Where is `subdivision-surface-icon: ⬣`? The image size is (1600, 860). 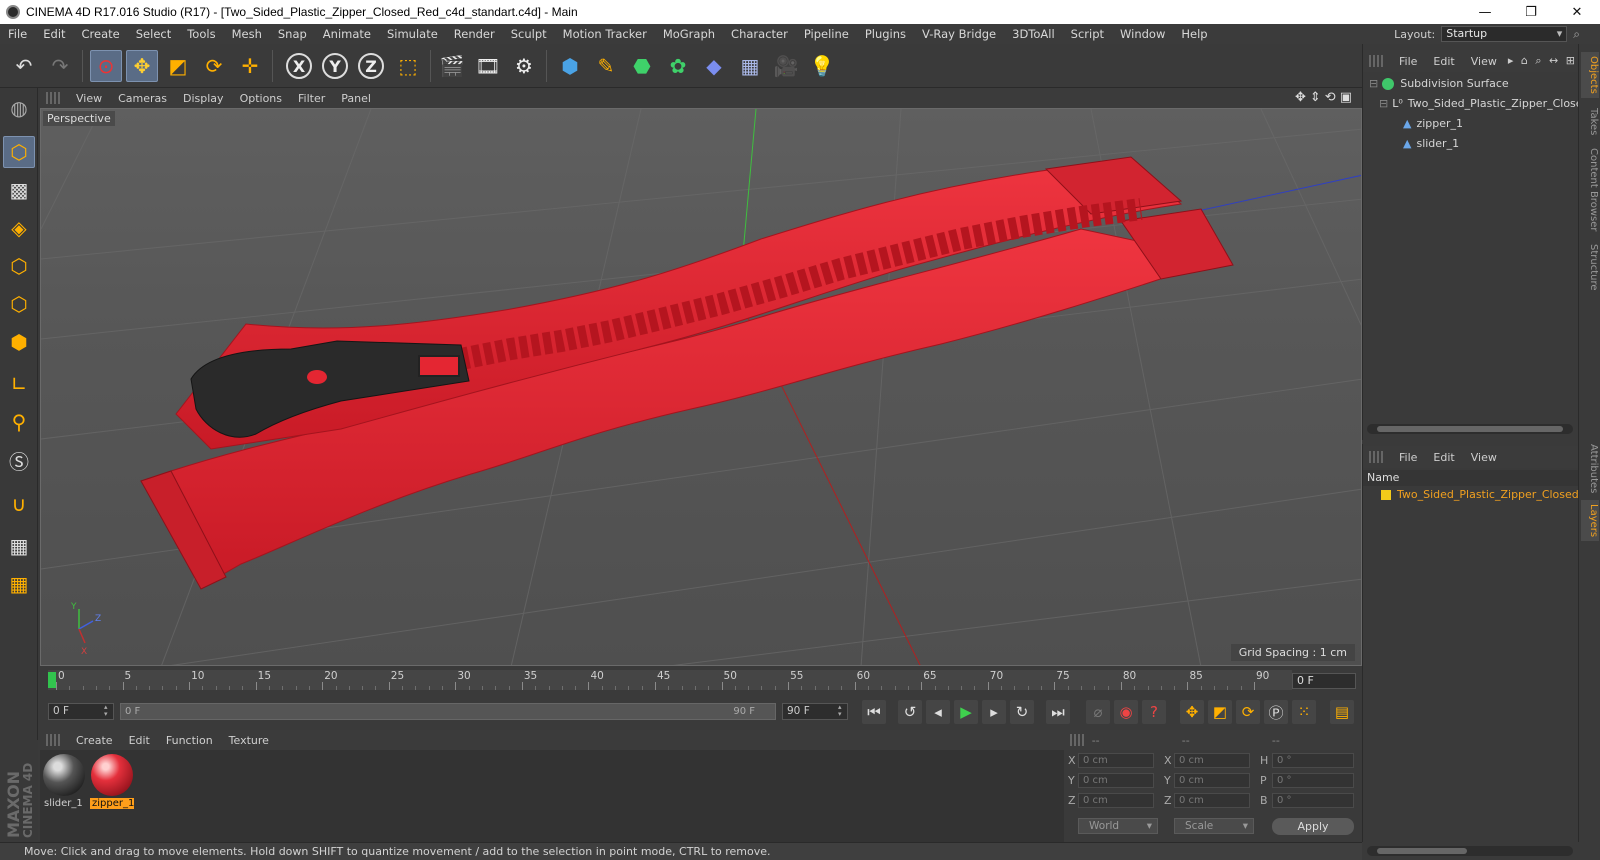
subdivision-surface-icon: ⬣ is located at coordinates (642, 66).